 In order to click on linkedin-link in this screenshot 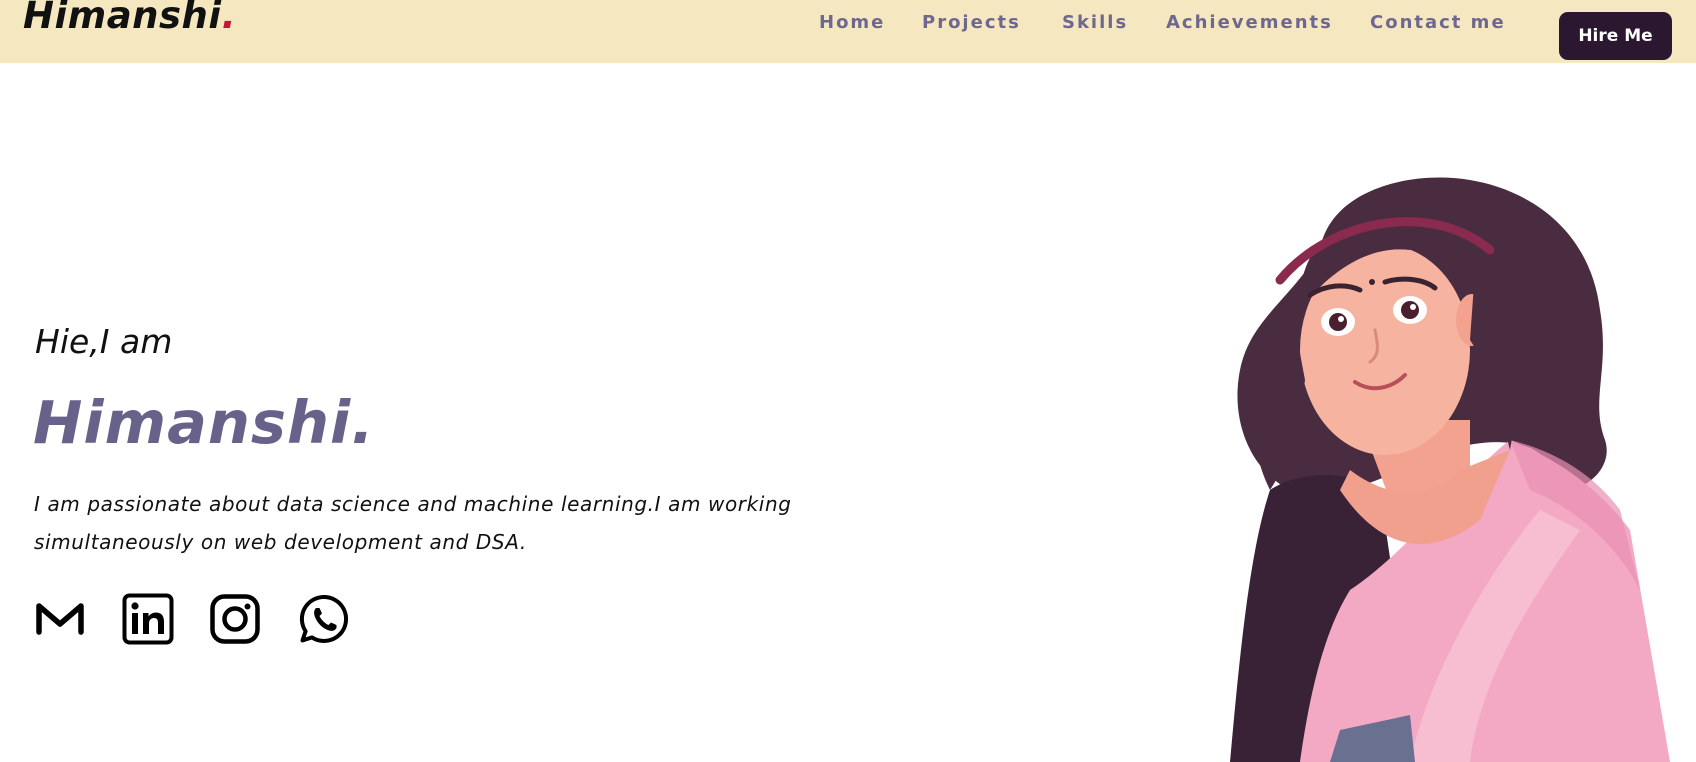, I will do `click(148, 621)`.